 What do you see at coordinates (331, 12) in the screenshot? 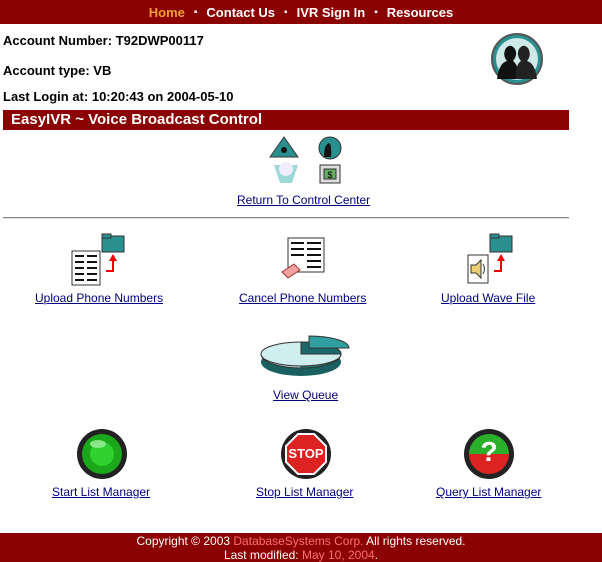
I see `nav-ivr-sign-in-link: IVR Sign In` at bounding box center [331, 12].